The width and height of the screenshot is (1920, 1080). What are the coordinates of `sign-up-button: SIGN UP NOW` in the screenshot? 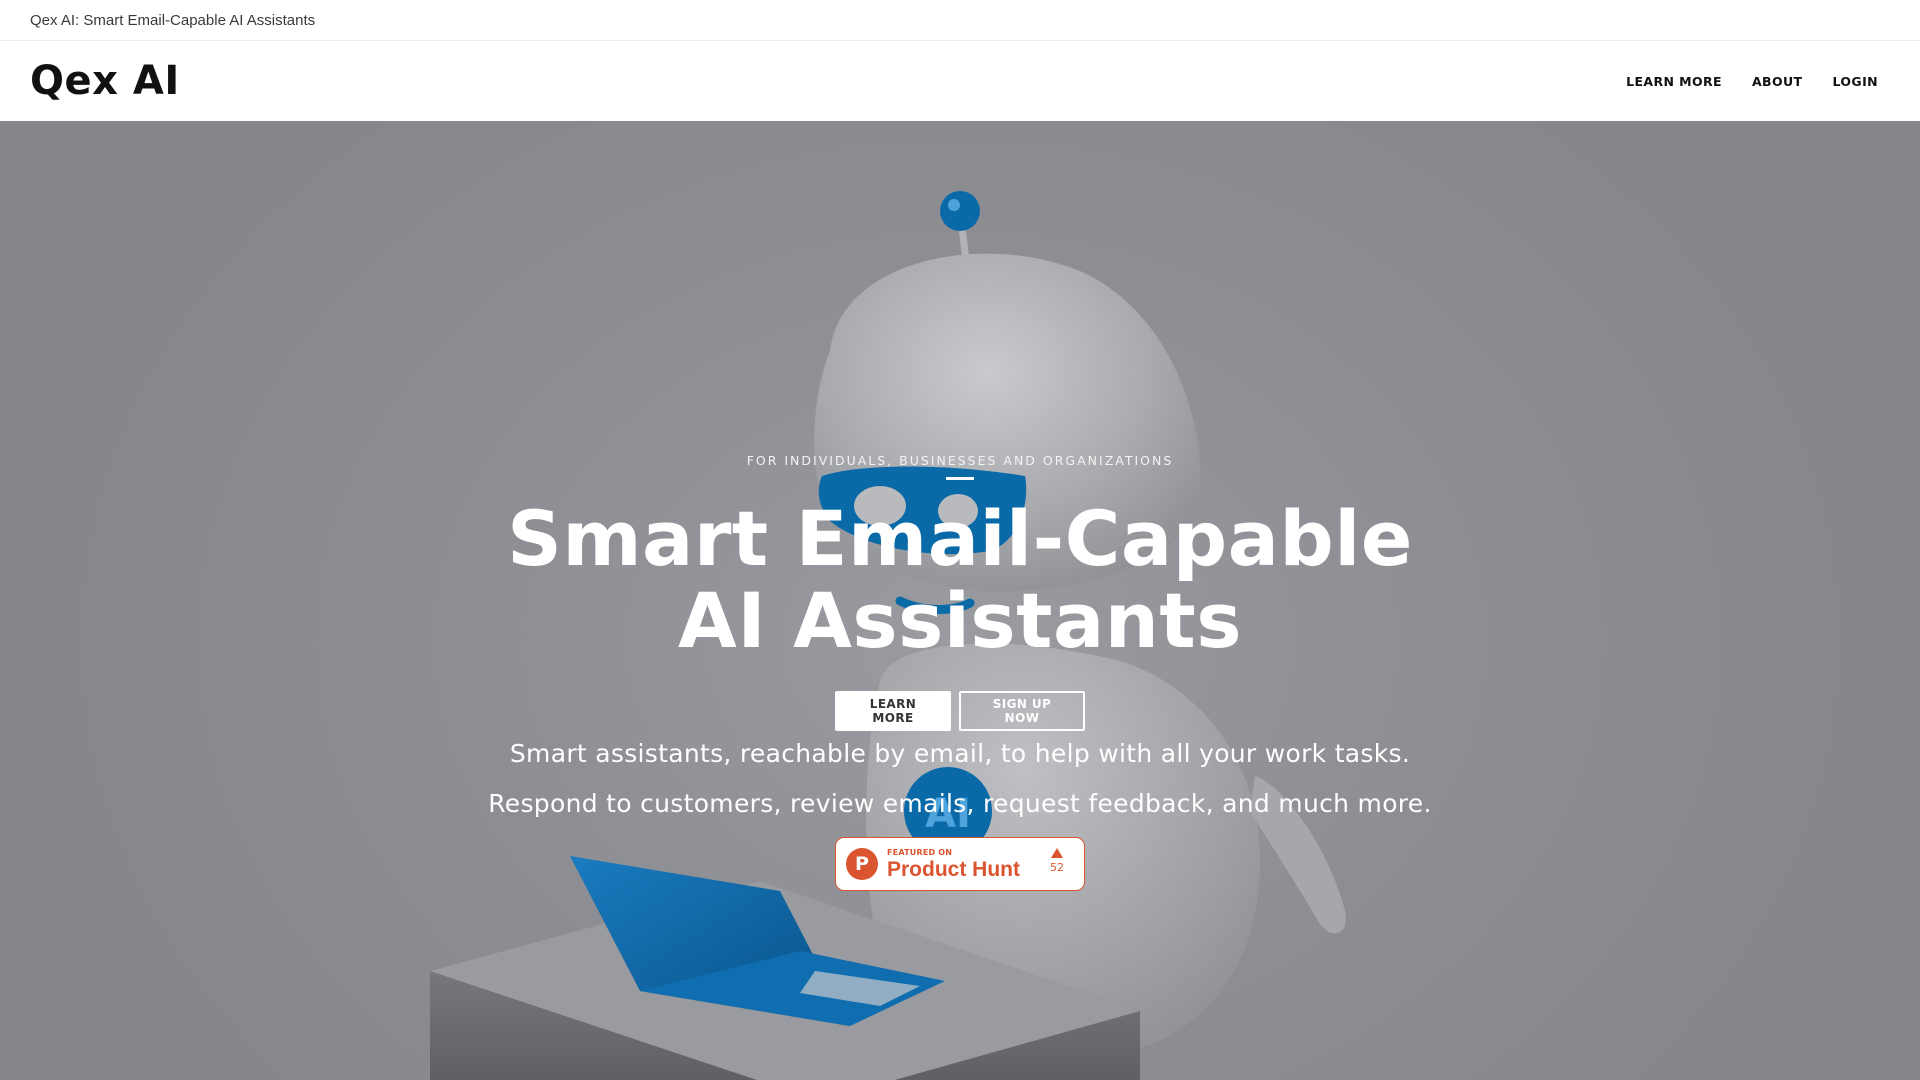 It's located at (1022, 711).